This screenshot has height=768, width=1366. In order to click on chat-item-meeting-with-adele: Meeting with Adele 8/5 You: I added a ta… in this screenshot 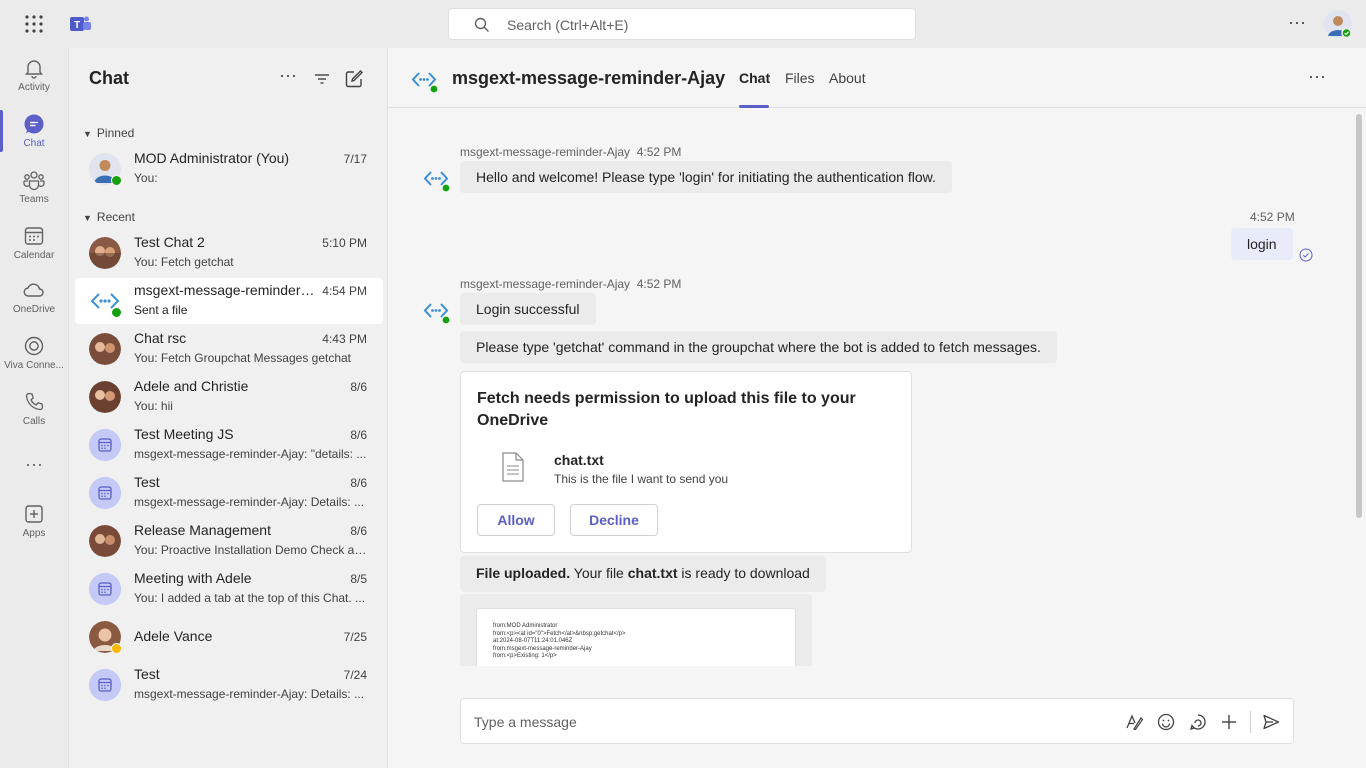, I will do `click(229, 589)`.